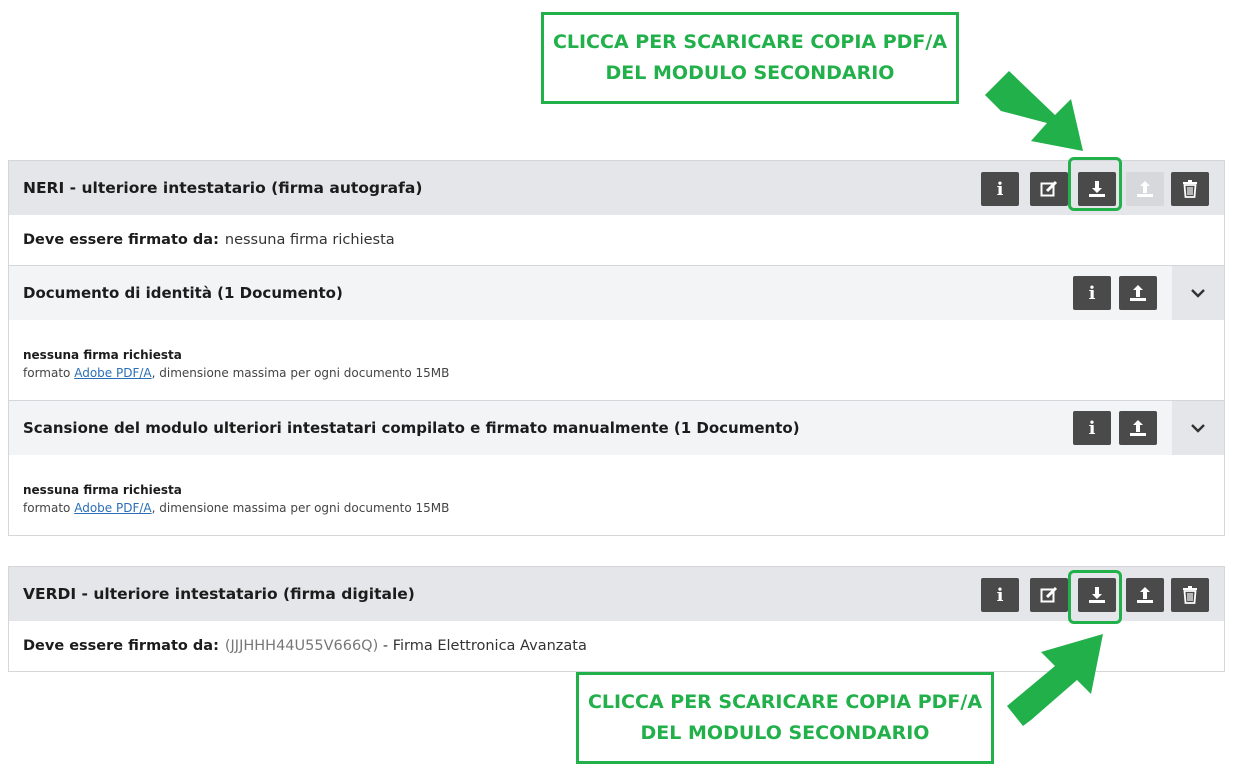 The image size is (1234, 780). Describe the element at coordinates (750, 73) in the screenshot. I see `top-callout-line2: DEL MODULO SECONDARIO` at that location.